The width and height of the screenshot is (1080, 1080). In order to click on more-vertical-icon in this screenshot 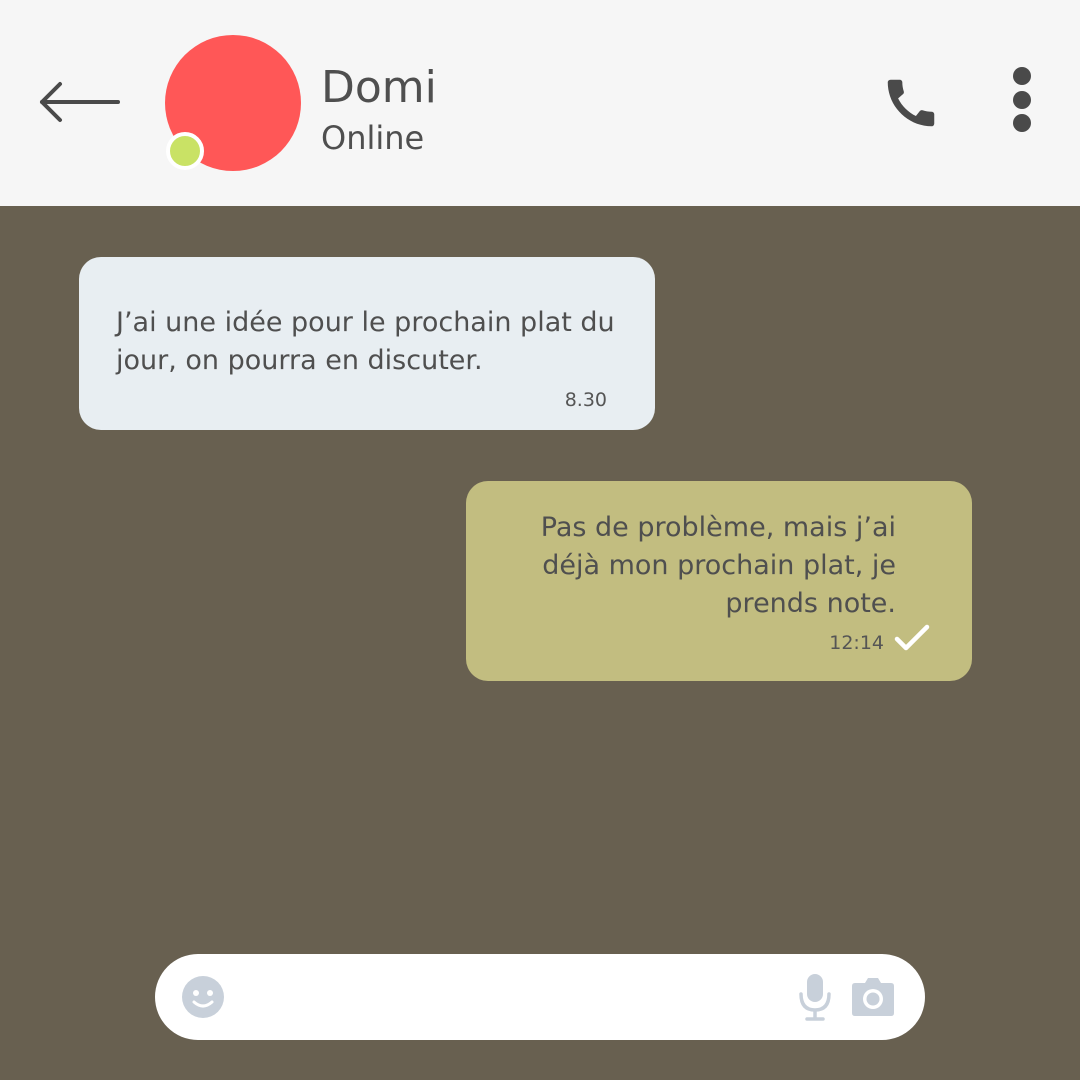, I will do `click(1022, 99)`.